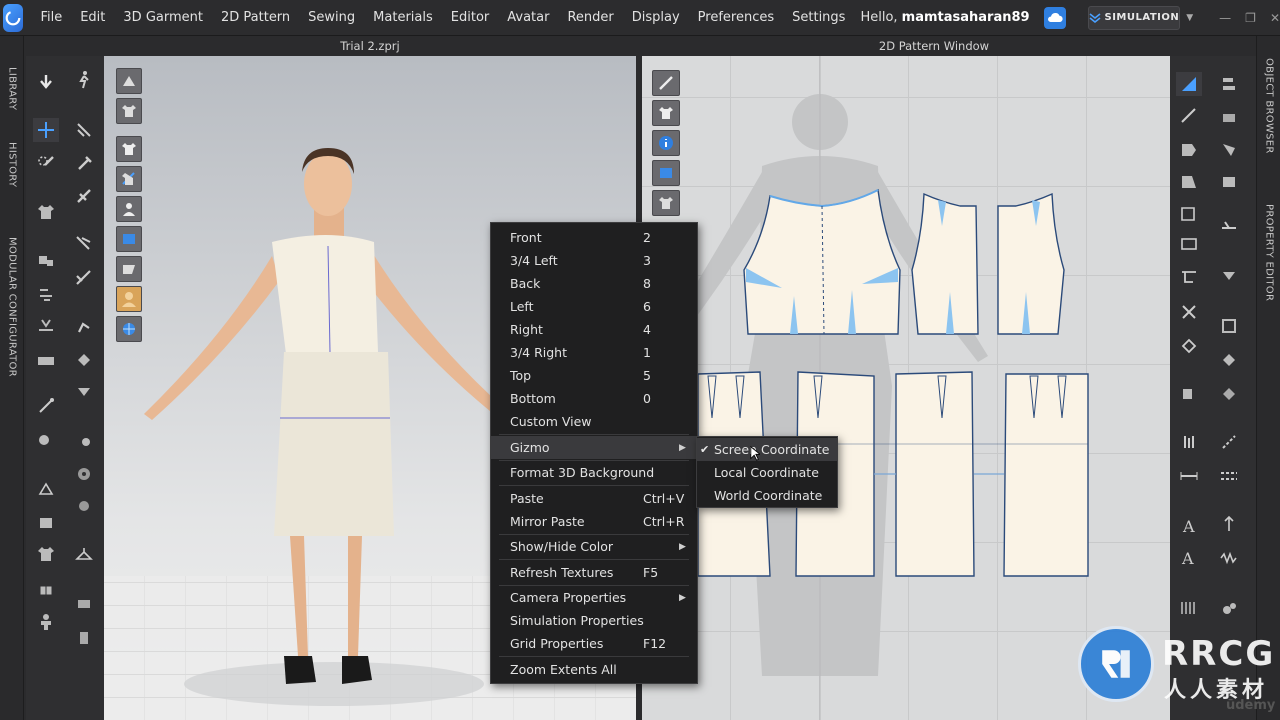 Image resolution: width=1280 pixels, height=720 pixels. What do you see at coordinates (1229, 276) in the screenshot?
I see `notch-icon` at bounding box center [1229, 276].